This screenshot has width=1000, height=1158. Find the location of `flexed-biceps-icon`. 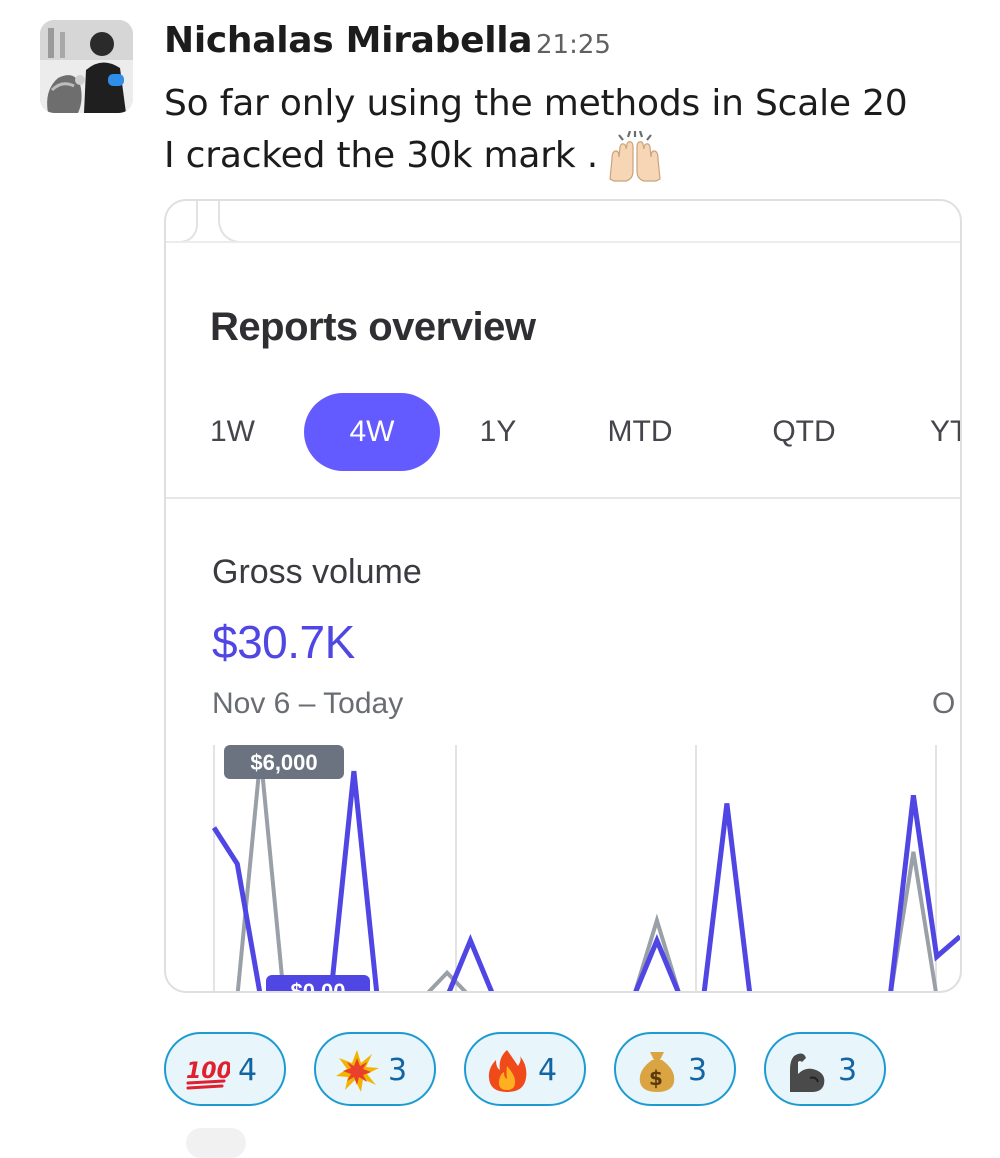

flexed-biceps-icon is located at coordinates (807, 1072).